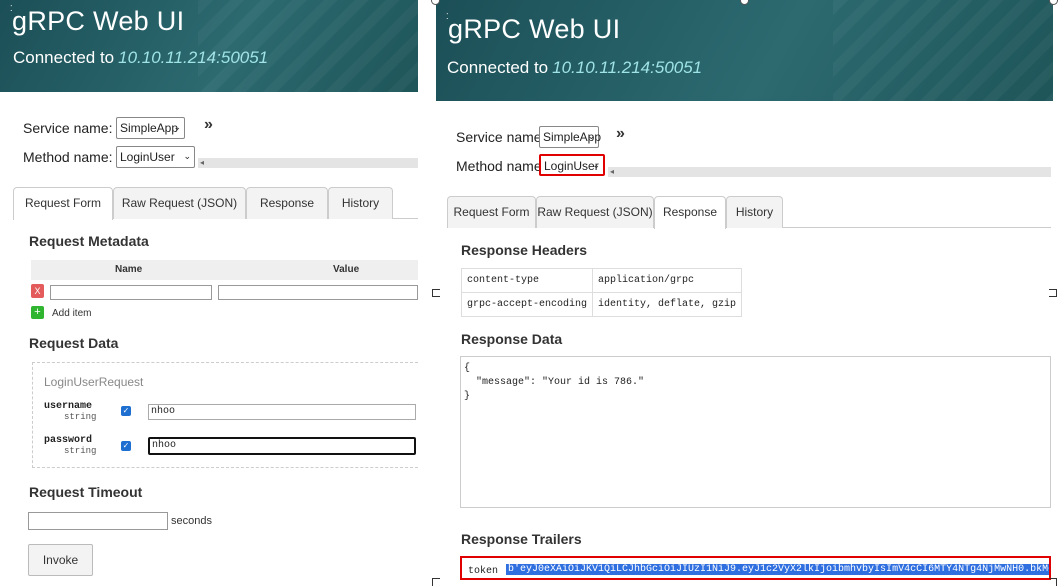  What do you see at coordinates (527, 304) in the screenshot?
I see `header-key: grpc-accept-encoding` at bounding box center [527, 304].